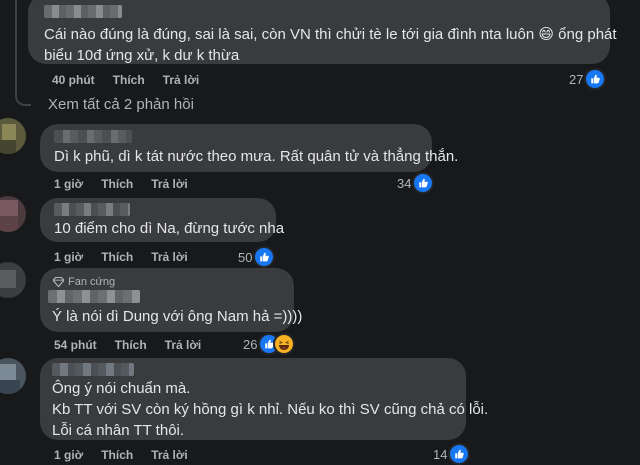  I want to click on comment-text: Lỗi cá nhân TT thôi., so click(118, 430).